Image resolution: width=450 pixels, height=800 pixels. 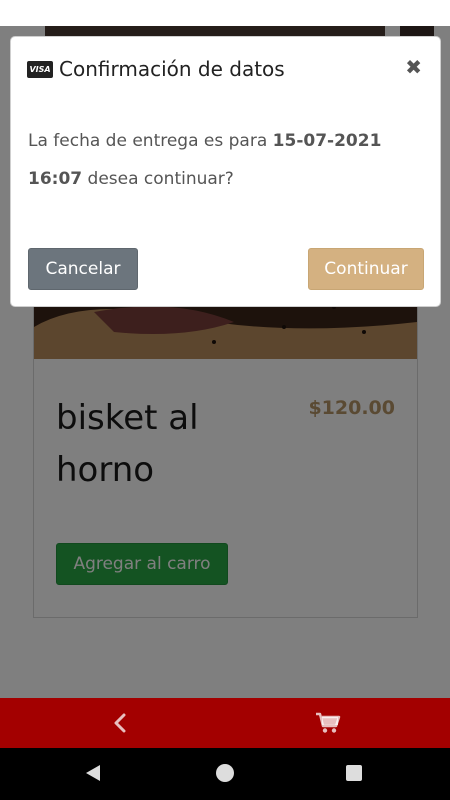 I want to click on status-bar, so click(x=225, y=13).